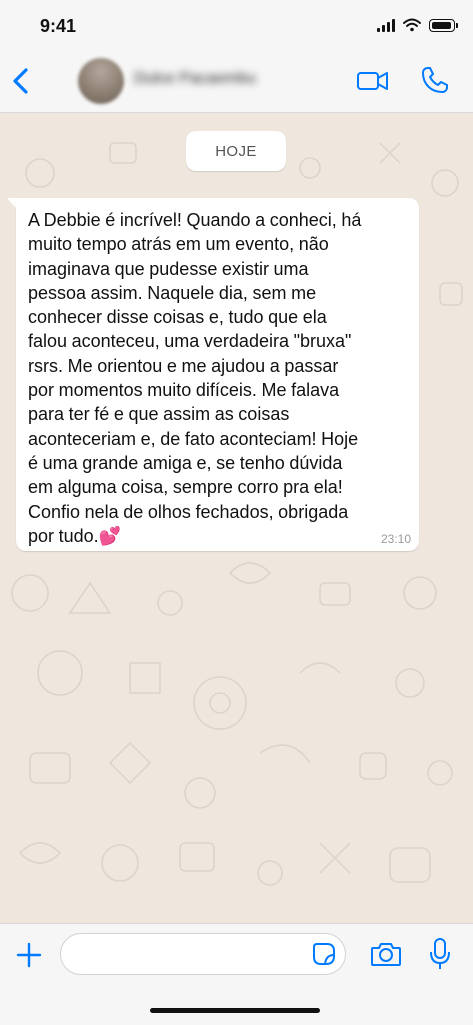  What do you see at coordinates (386, 25) in the screenshot?
I see `cellular-signal-icon` at bounding box center [386, 25].